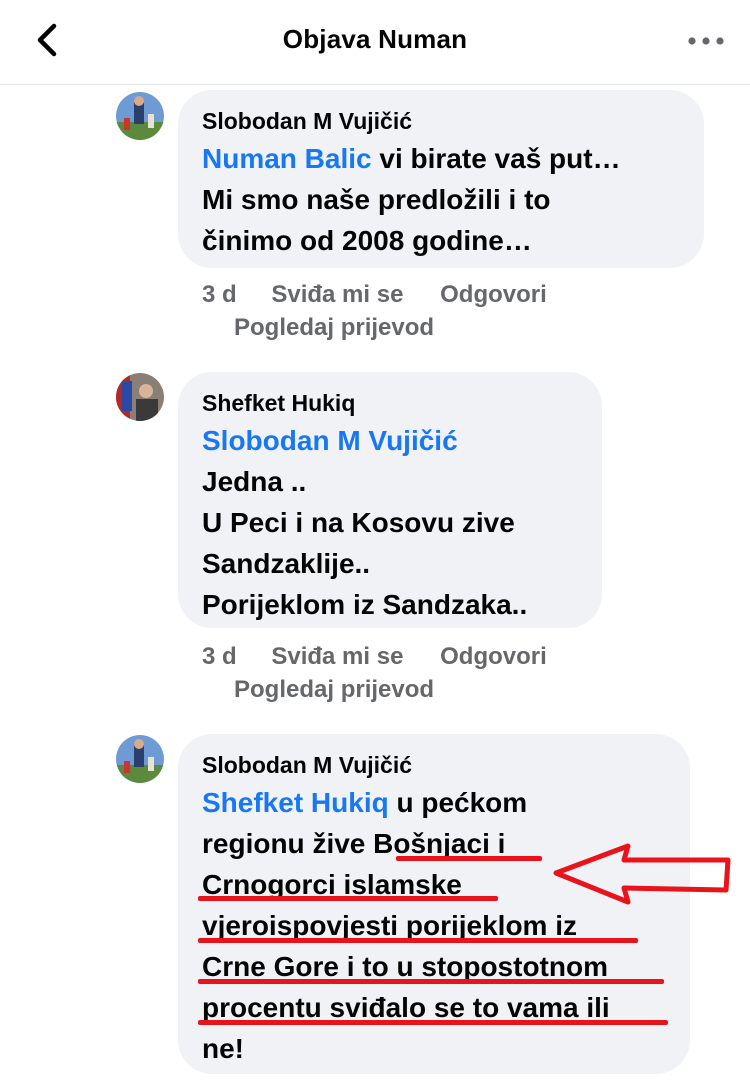 The width and height of the screenshot is (750, 1086). I want to click on top-bar: Objava Numan, so click(375, 42).